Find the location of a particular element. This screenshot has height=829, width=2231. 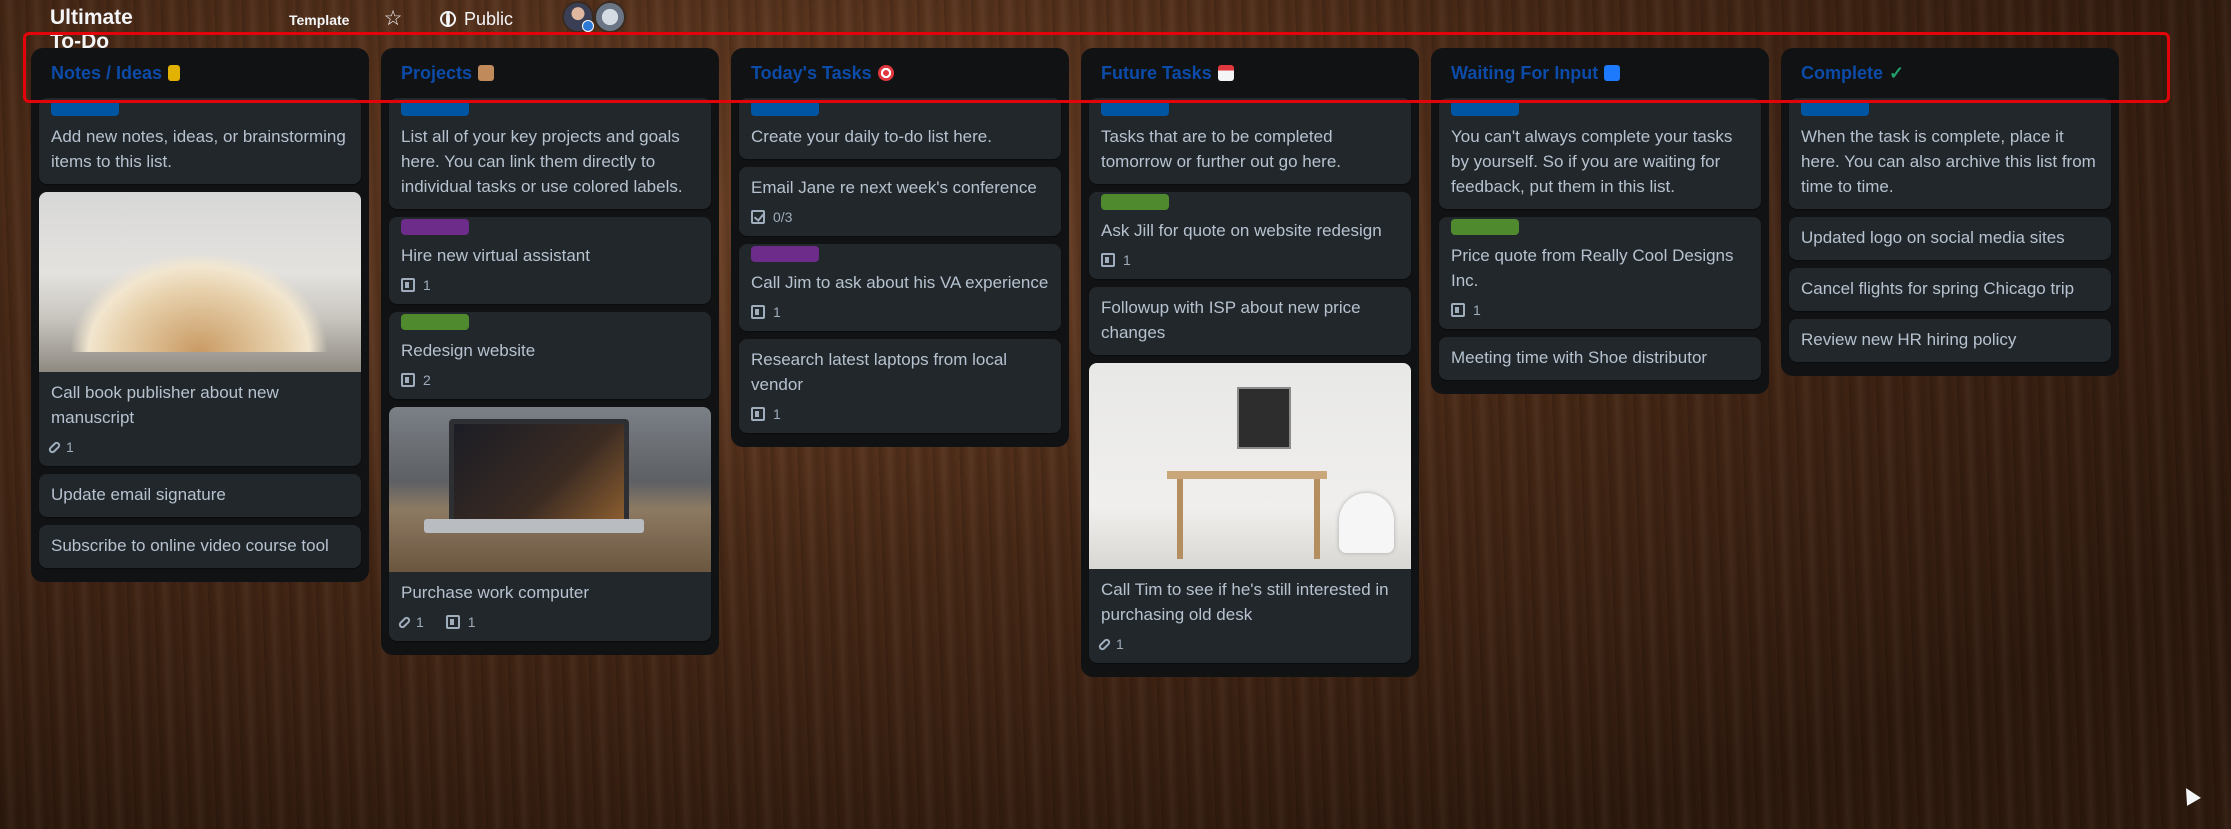

card: Create your daily to-do list here. is located at coordinates (900, 128).